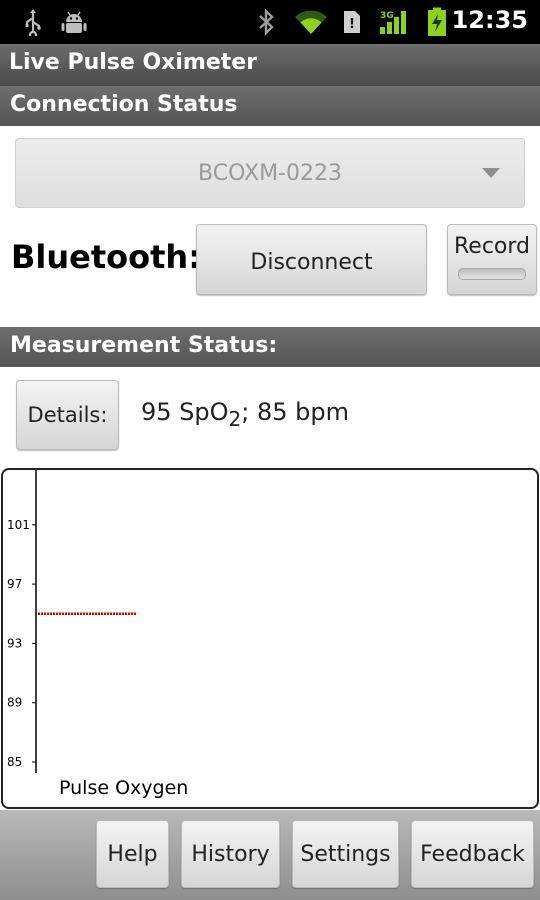 The height and width of the screenshot is (900, 540). I want to click on app-title: Live Pulse Oximeter, so click(133, 62).